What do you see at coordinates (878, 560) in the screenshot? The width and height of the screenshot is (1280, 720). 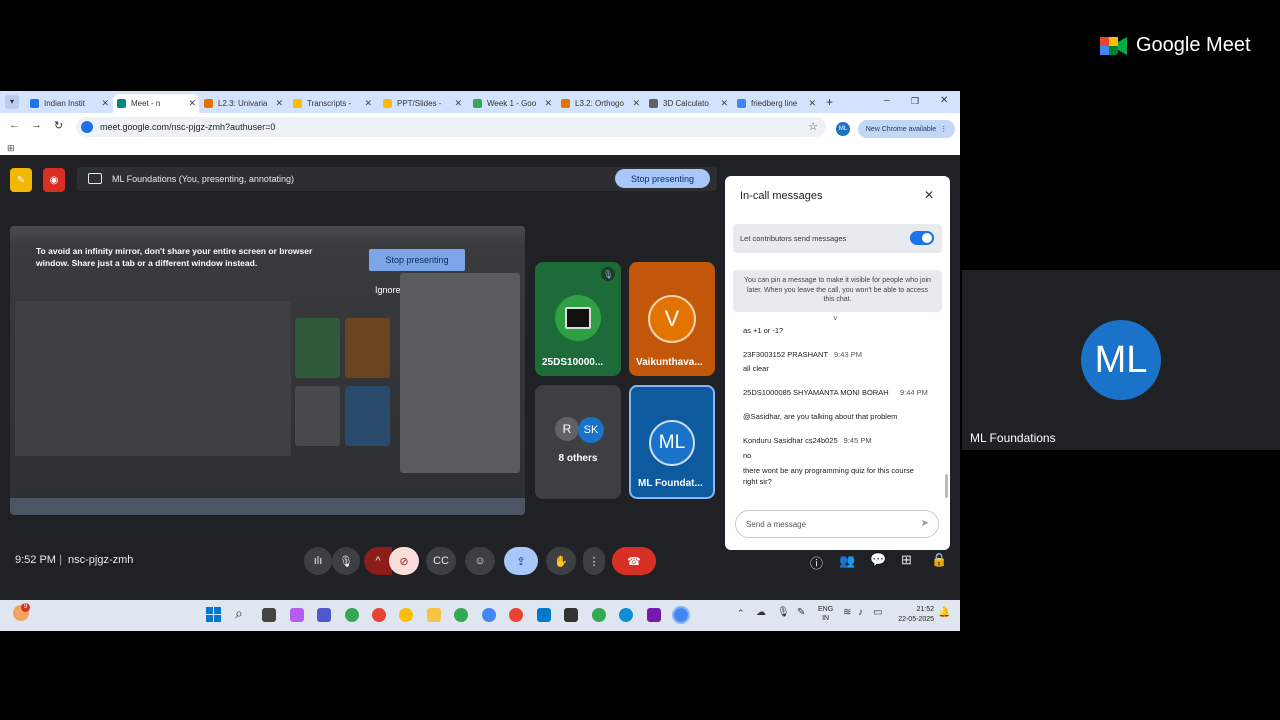 I see `chat-icon: 💬` at bounding box center [878, 560].